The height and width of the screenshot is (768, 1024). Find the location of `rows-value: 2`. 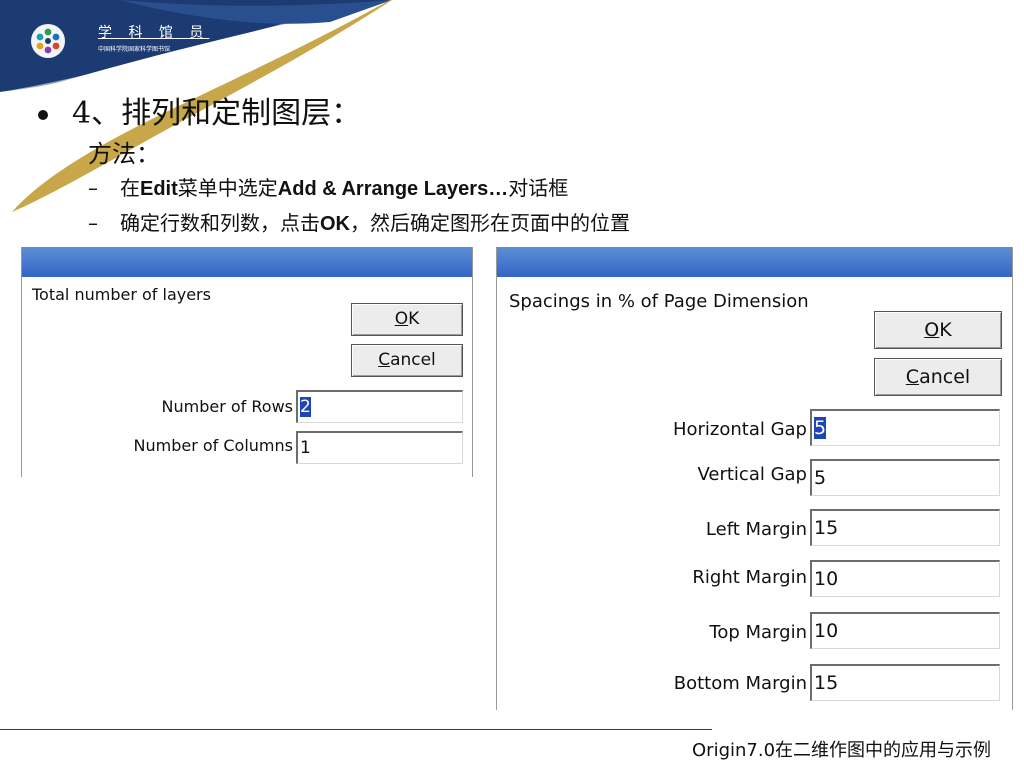

rows-value: 2 is located at coordinates (305, 407).